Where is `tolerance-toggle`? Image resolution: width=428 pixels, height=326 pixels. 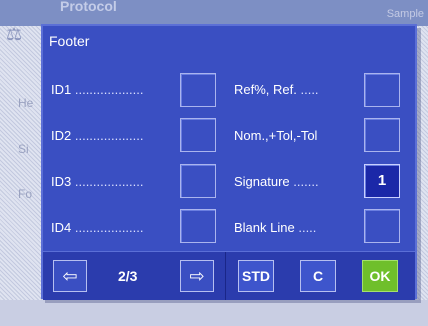 tolerance-toggle is located at coordinates (382, 135).